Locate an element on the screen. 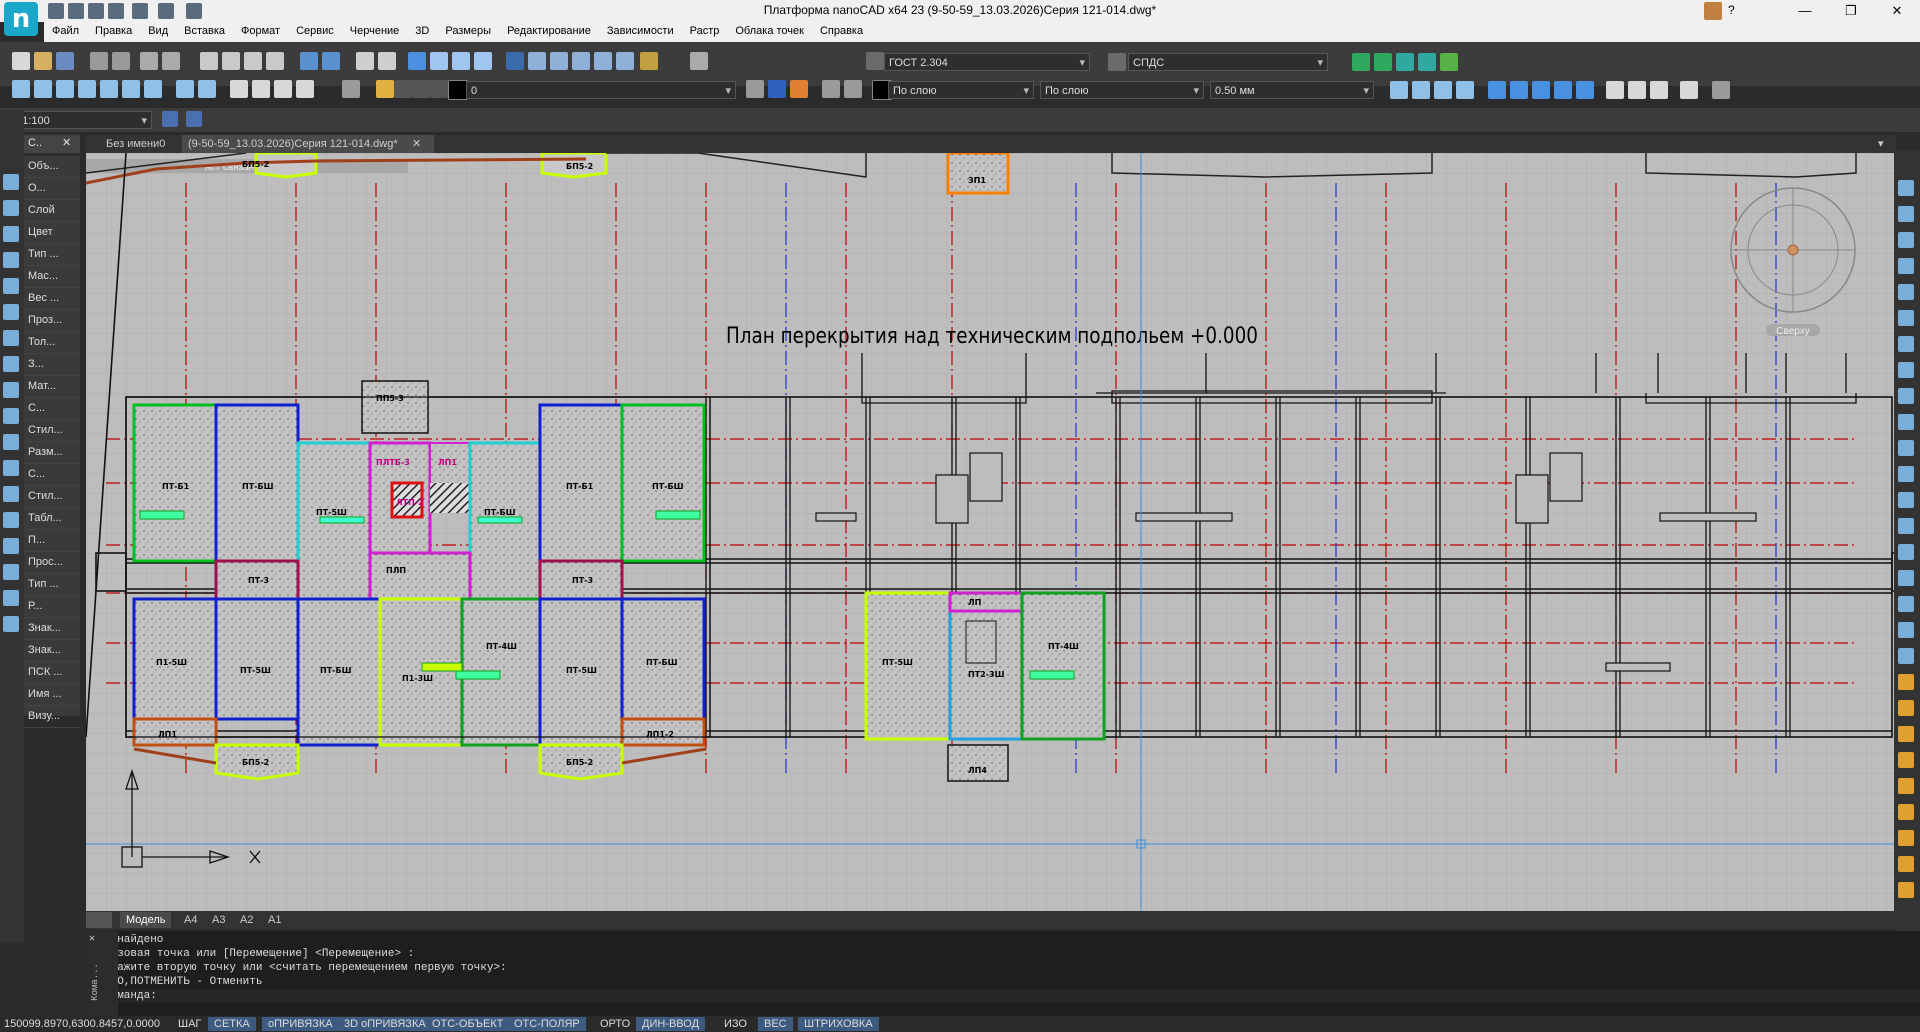 Image resolution: width=1920 pixels, height=1032 pixels. curve-tool-icon is located at coordinates (11, 312).